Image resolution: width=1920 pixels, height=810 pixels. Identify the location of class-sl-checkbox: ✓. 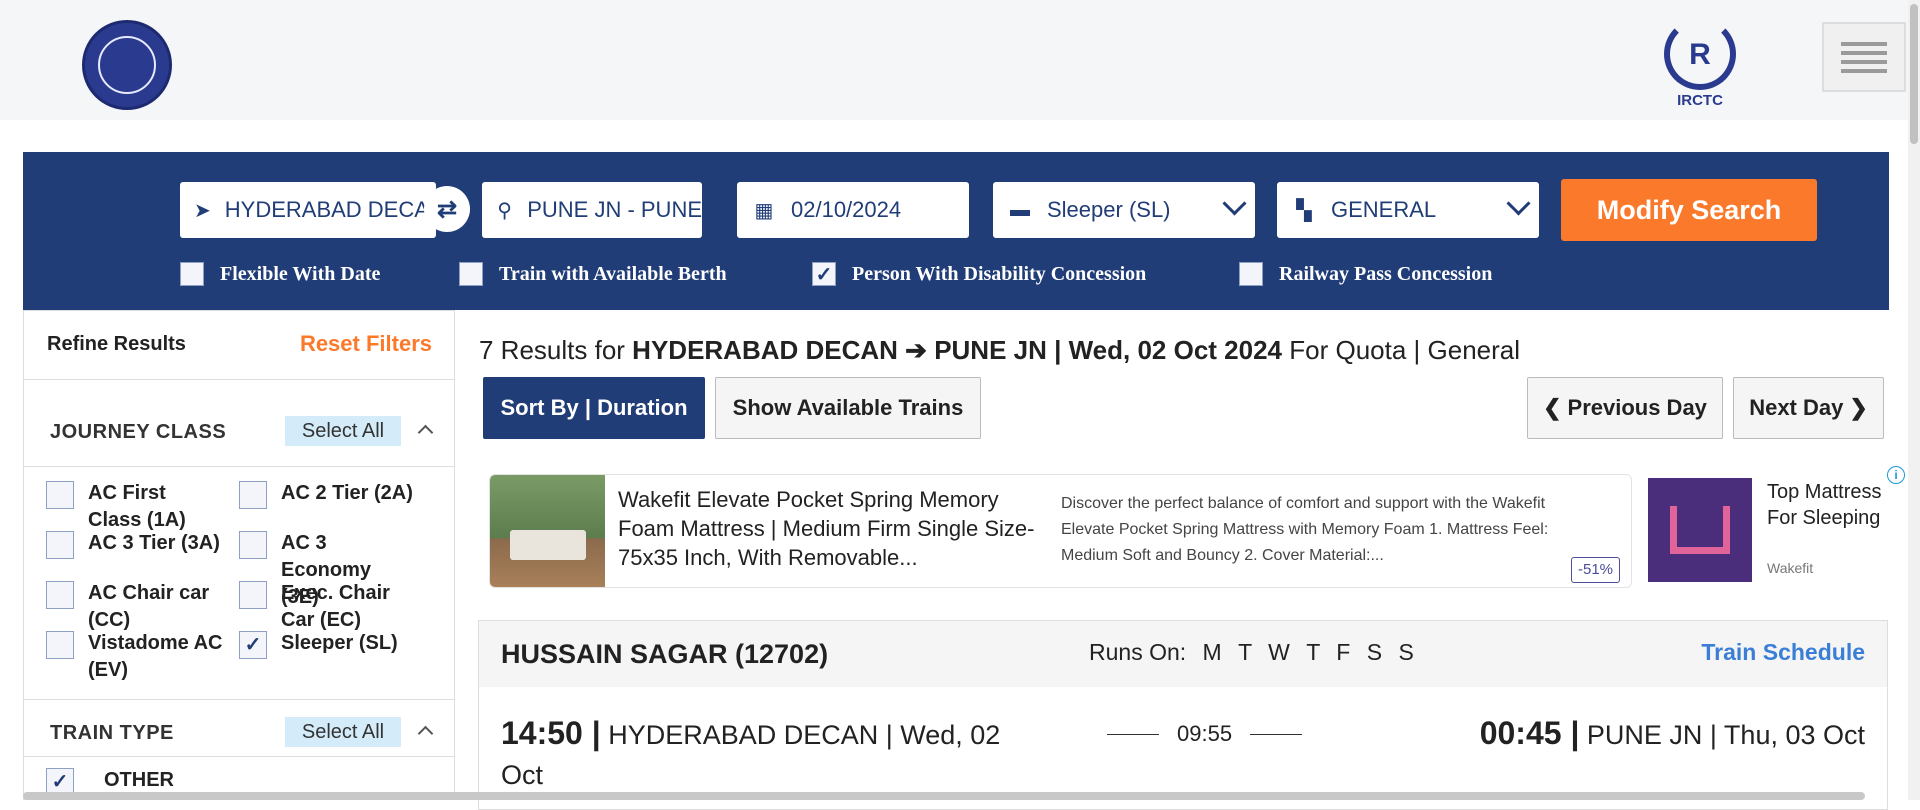
(253, 645).